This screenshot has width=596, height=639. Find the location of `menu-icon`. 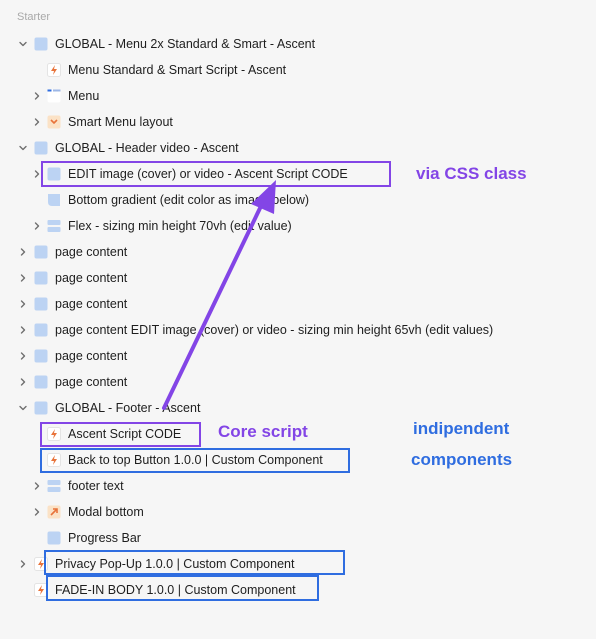

menu-icon is located at coordinates (54, 96).